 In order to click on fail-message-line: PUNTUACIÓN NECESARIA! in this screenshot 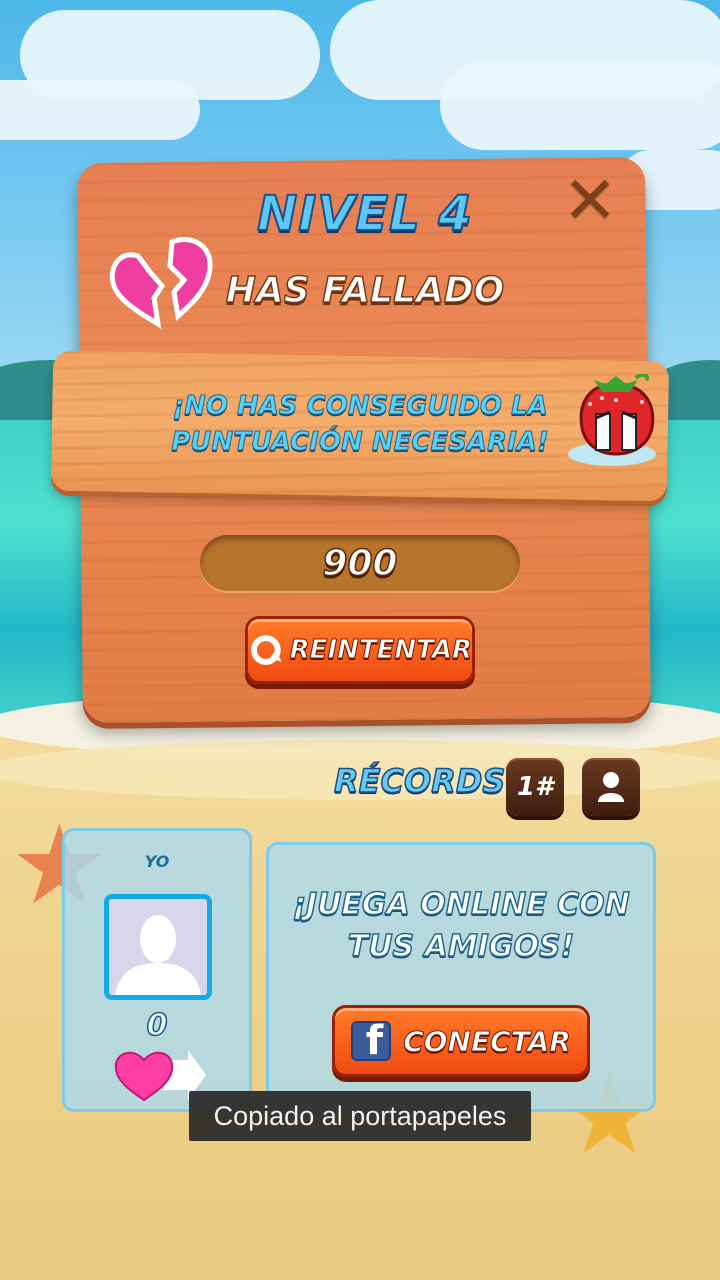, I will do `click(360, 442)`.